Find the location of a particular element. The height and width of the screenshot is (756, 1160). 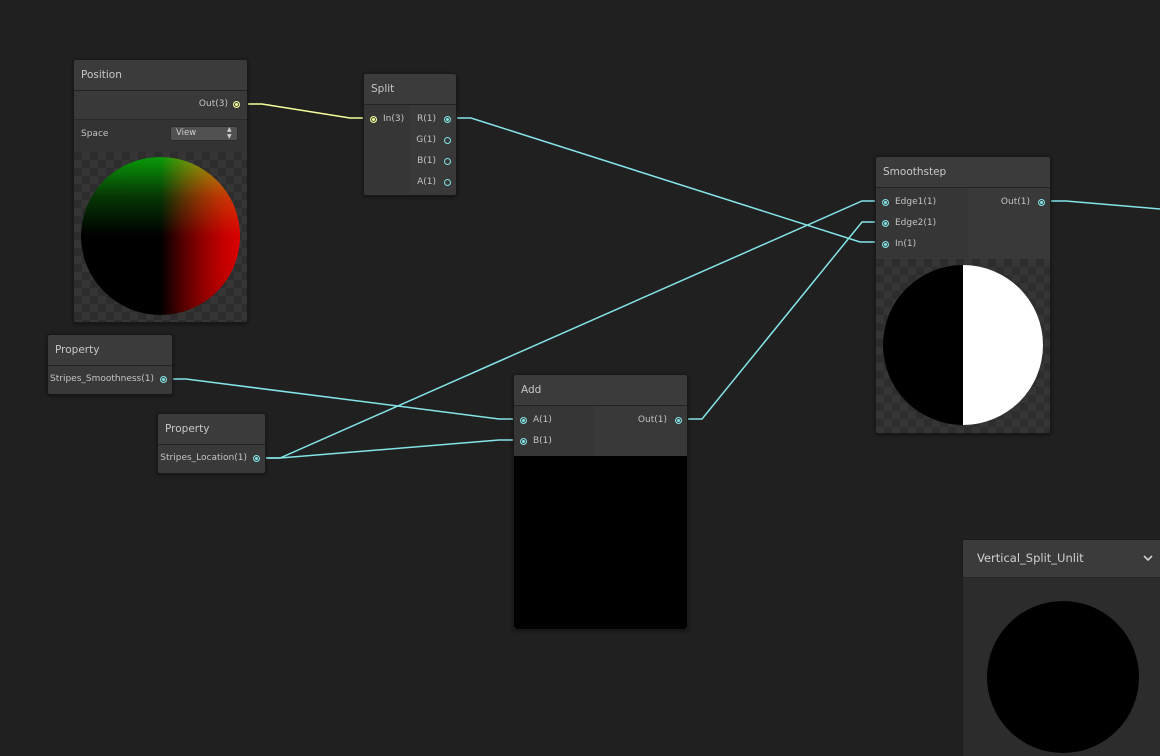

split-node: Split In(3) R(1) G(1) B(1) A(1) is located at coordinates (410, 134).